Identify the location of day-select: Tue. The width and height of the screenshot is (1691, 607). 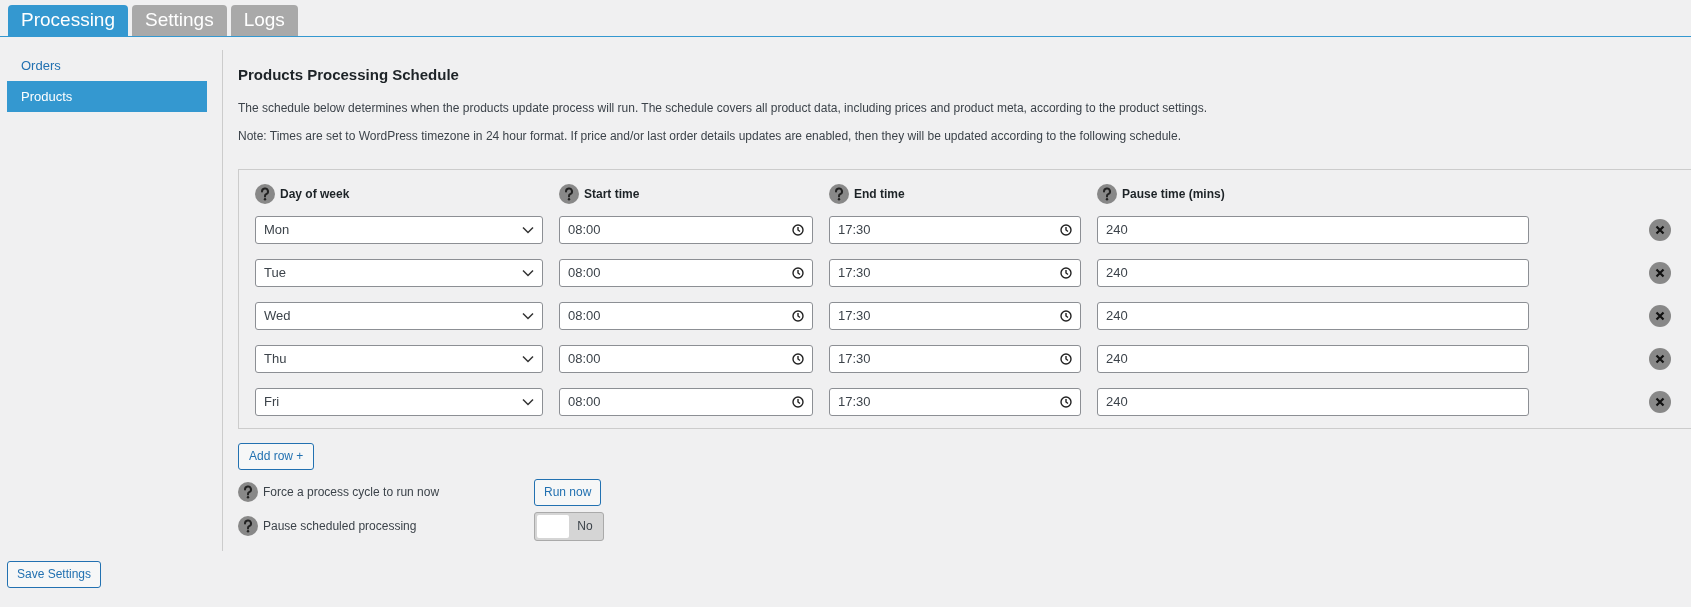
(399, 272).